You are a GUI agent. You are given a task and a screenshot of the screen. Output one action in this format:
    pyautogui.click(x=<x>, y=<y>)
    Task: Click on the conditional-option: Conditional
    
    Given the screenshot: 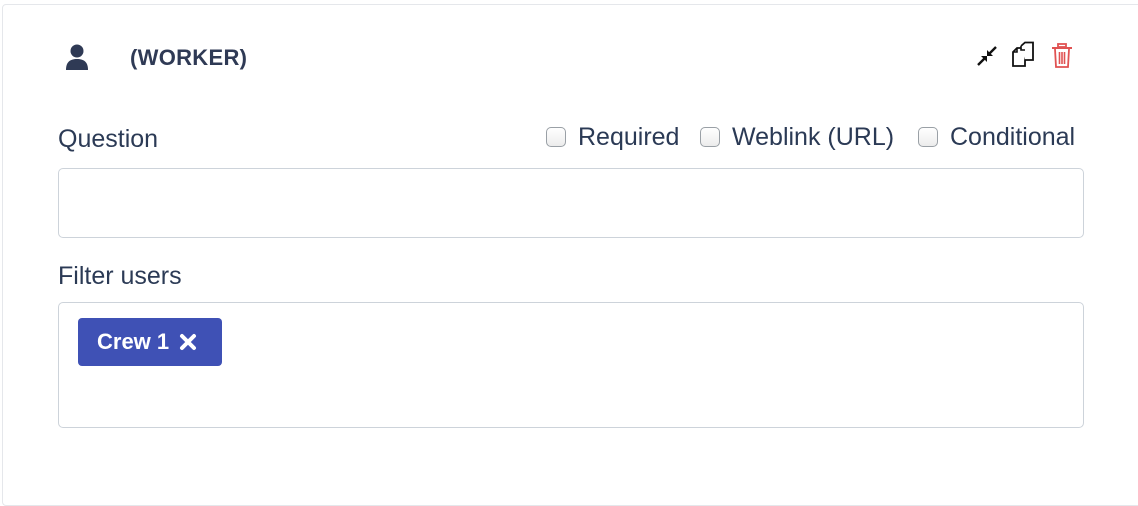 What is the action you would take?
    pyautogui.click(x=996, y=137)
    